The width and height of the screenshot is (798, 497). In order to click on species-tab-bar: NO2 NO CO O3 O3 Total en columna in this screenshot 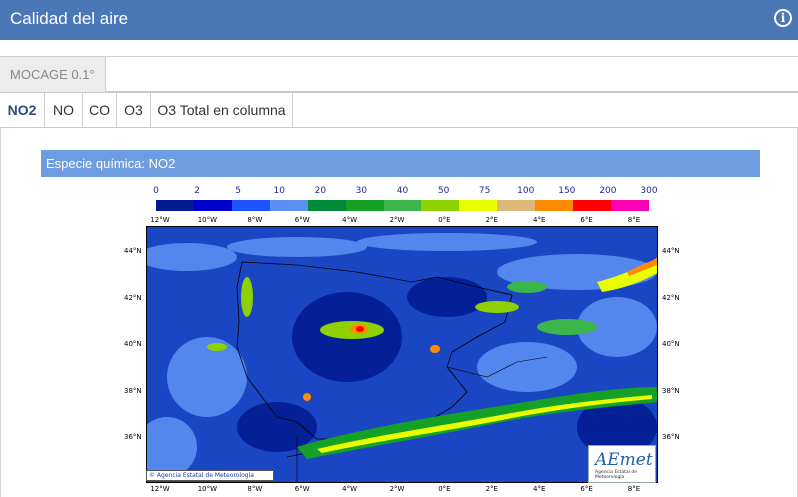, I will do `click(399, 110)`.